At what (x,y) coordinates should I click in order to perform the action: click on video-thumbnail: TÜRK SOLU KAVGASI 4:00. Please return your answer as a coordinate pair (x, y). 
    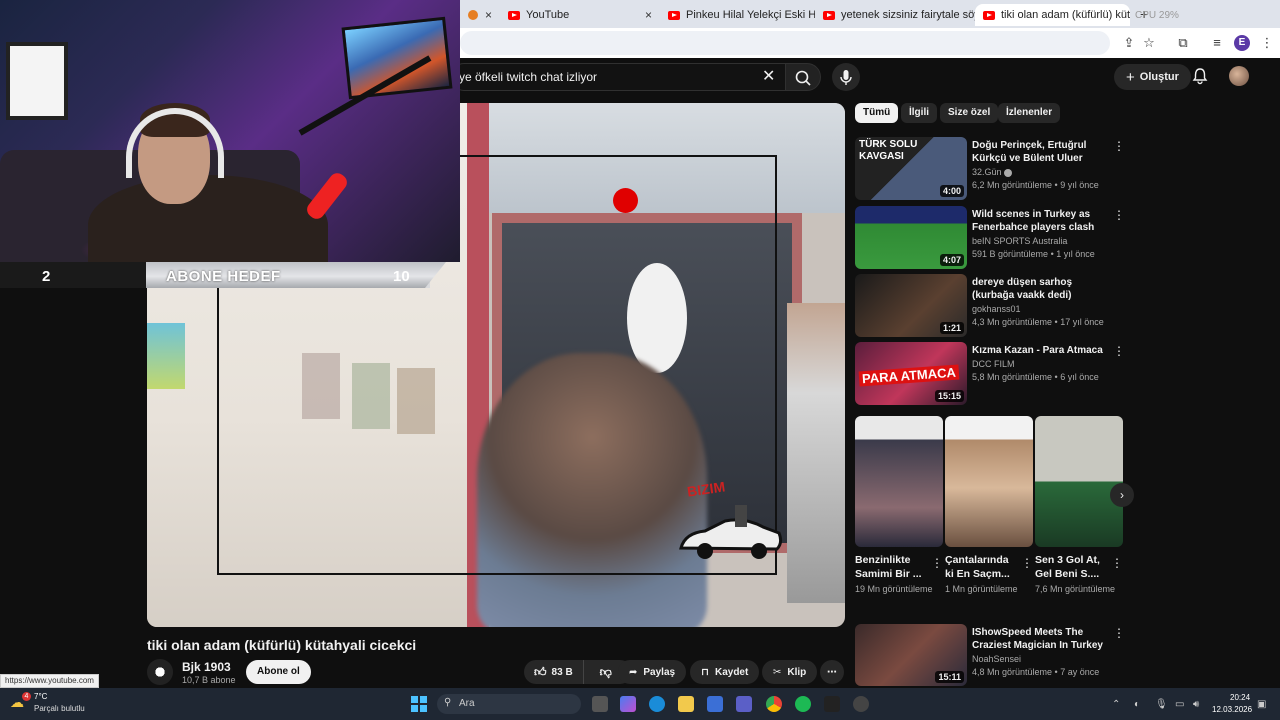
    Looking at the image, I should click on (911, 168).